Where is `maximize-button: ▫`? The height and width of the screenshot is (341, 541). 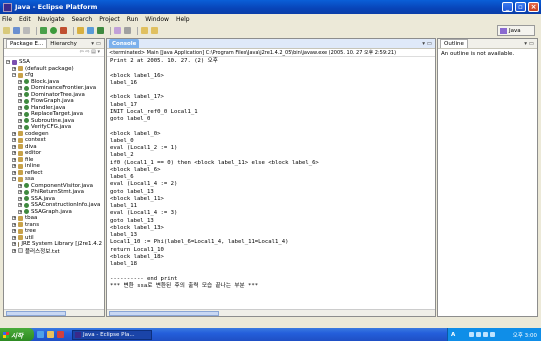
maximize-button: ▫ is located at coordinates (520, 7).